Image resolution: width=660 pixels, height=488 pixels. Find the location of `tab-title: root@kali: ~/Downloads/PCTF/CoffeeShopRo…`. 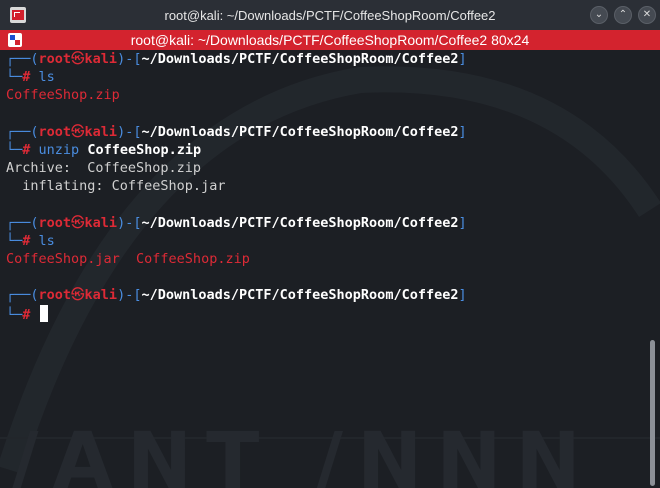

tab-title: root@kali: ~/Downloads/PCTF/CoffeeShopRo… is located at coordinates (330, 40).